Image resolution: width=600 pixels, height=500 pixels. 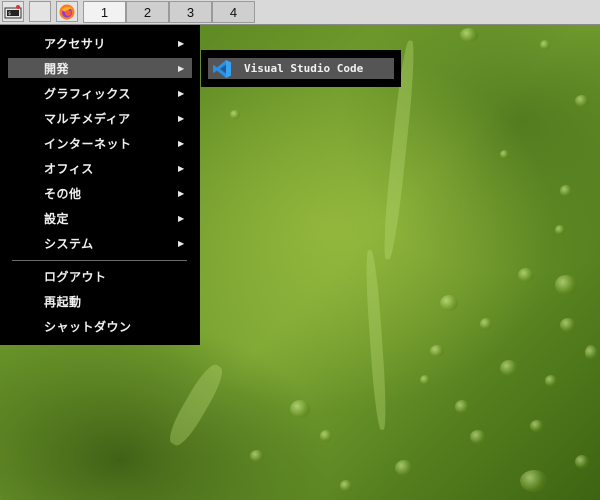 What do you see at coordinates (99, 260) in the screenshot?
I see `menu-separator` at bounding box center [99, 260].